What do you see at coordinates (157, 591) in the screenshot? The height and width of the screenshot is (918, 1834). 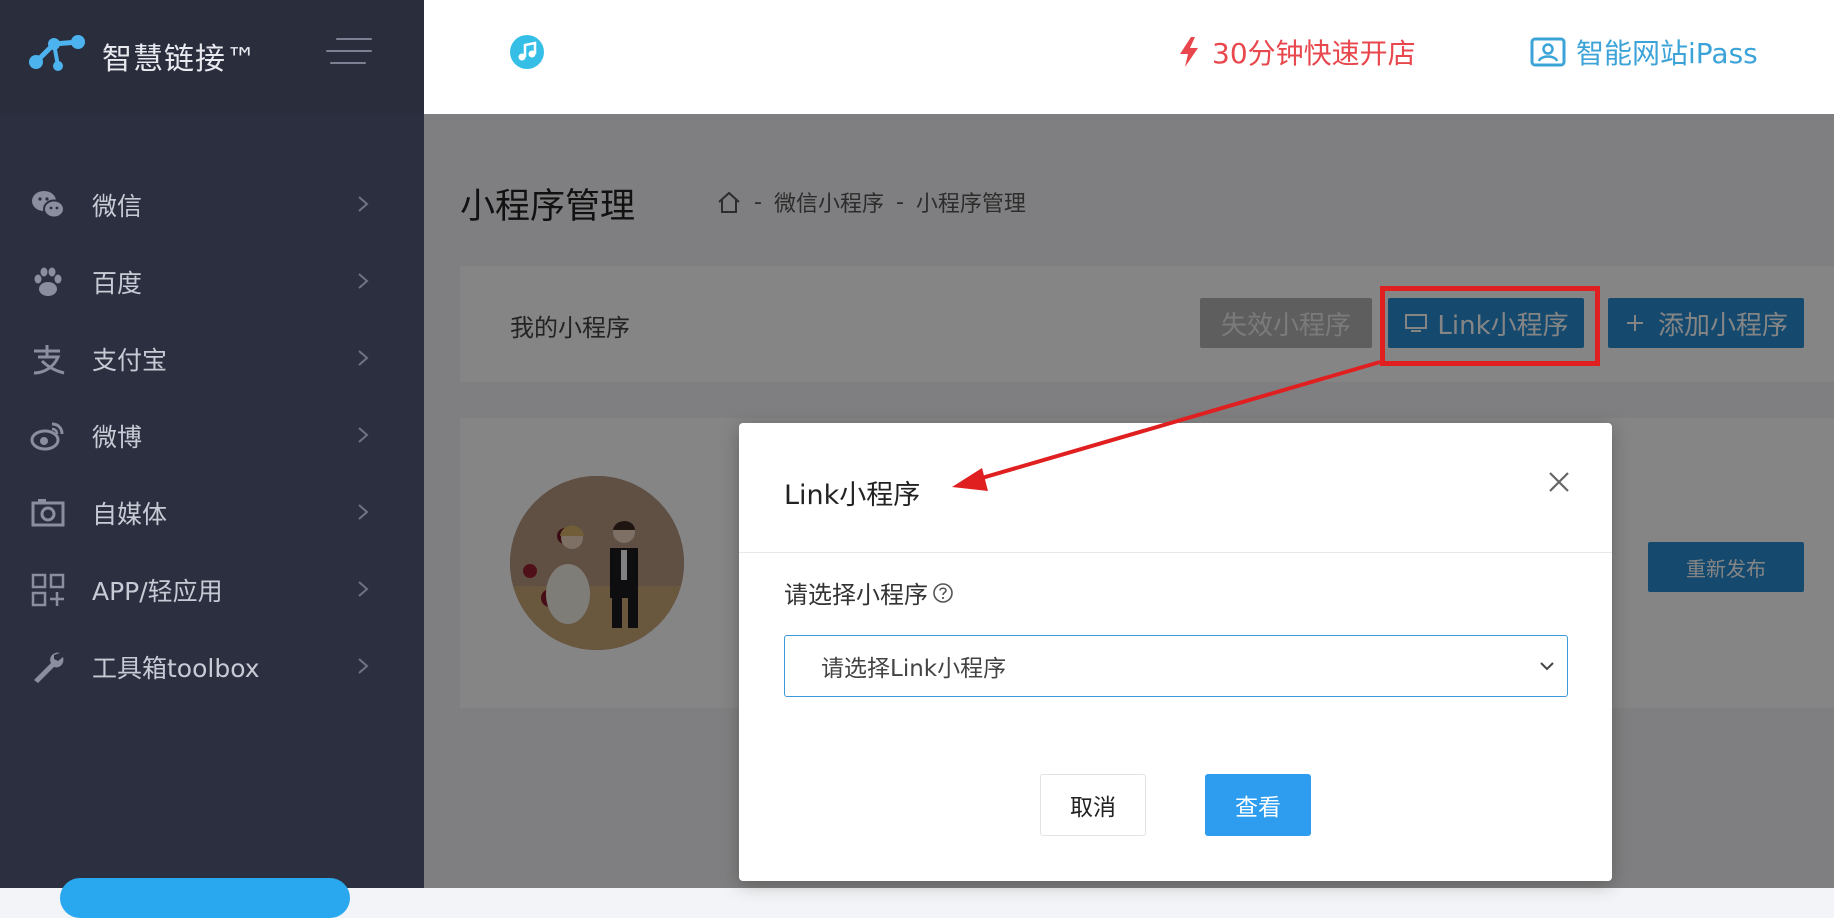 I see `sidebar-item-label: APP/轻应用` at bounding box center [157, 591].